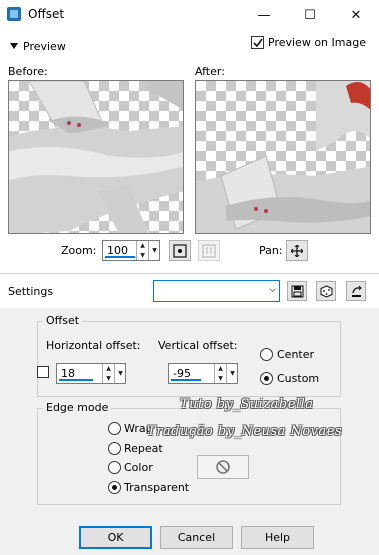  What do you see at coordinates (76, 380) in the screenshot?
I see `horizontal-underline` at bounding box center [76, 380].